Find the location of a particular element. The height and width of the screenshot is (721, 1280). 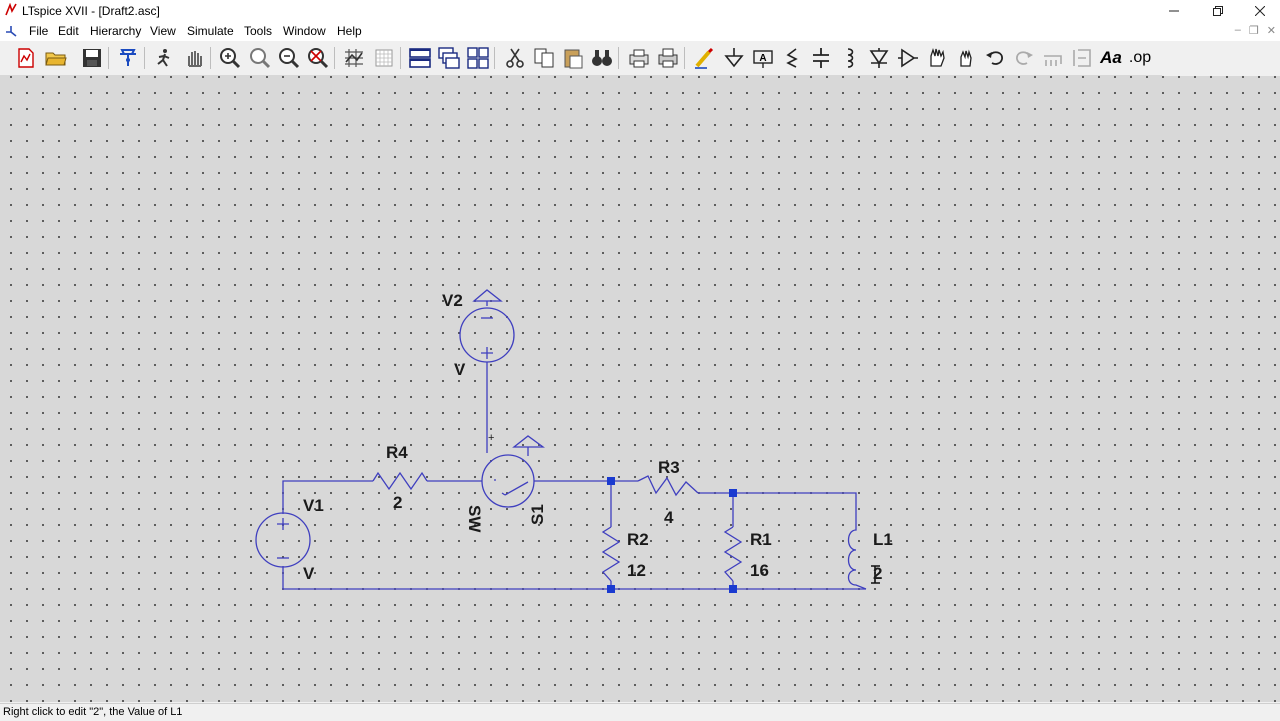

text-icon: Aa is located at coordinates (1111, 58).